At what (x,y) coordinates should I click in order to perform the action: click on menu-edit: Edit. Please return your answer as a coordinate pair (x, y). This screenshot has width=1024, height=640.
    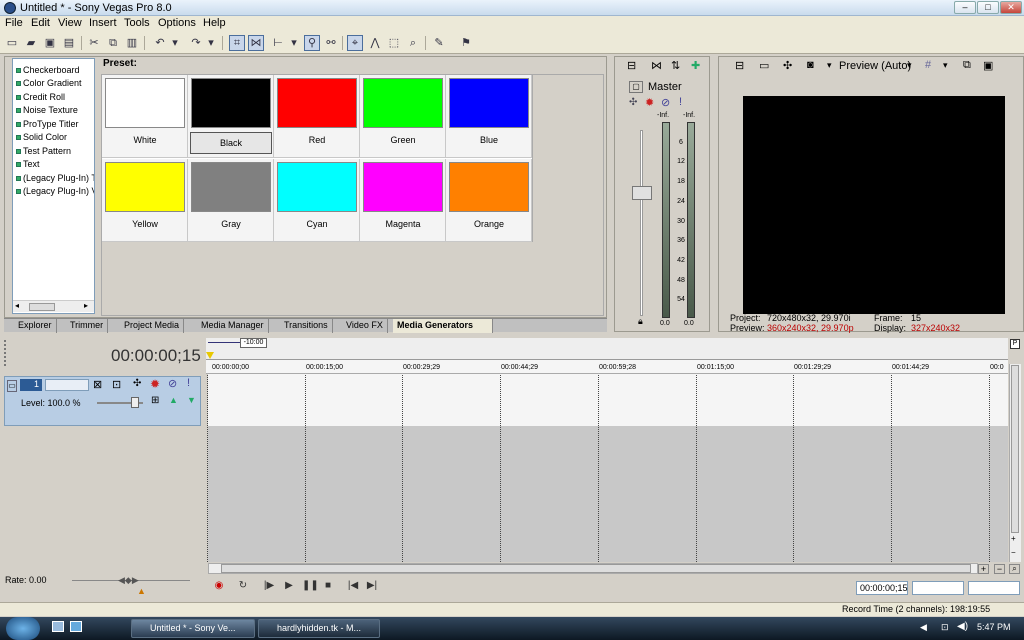
    Looking at the image, I should click on (40, 23).